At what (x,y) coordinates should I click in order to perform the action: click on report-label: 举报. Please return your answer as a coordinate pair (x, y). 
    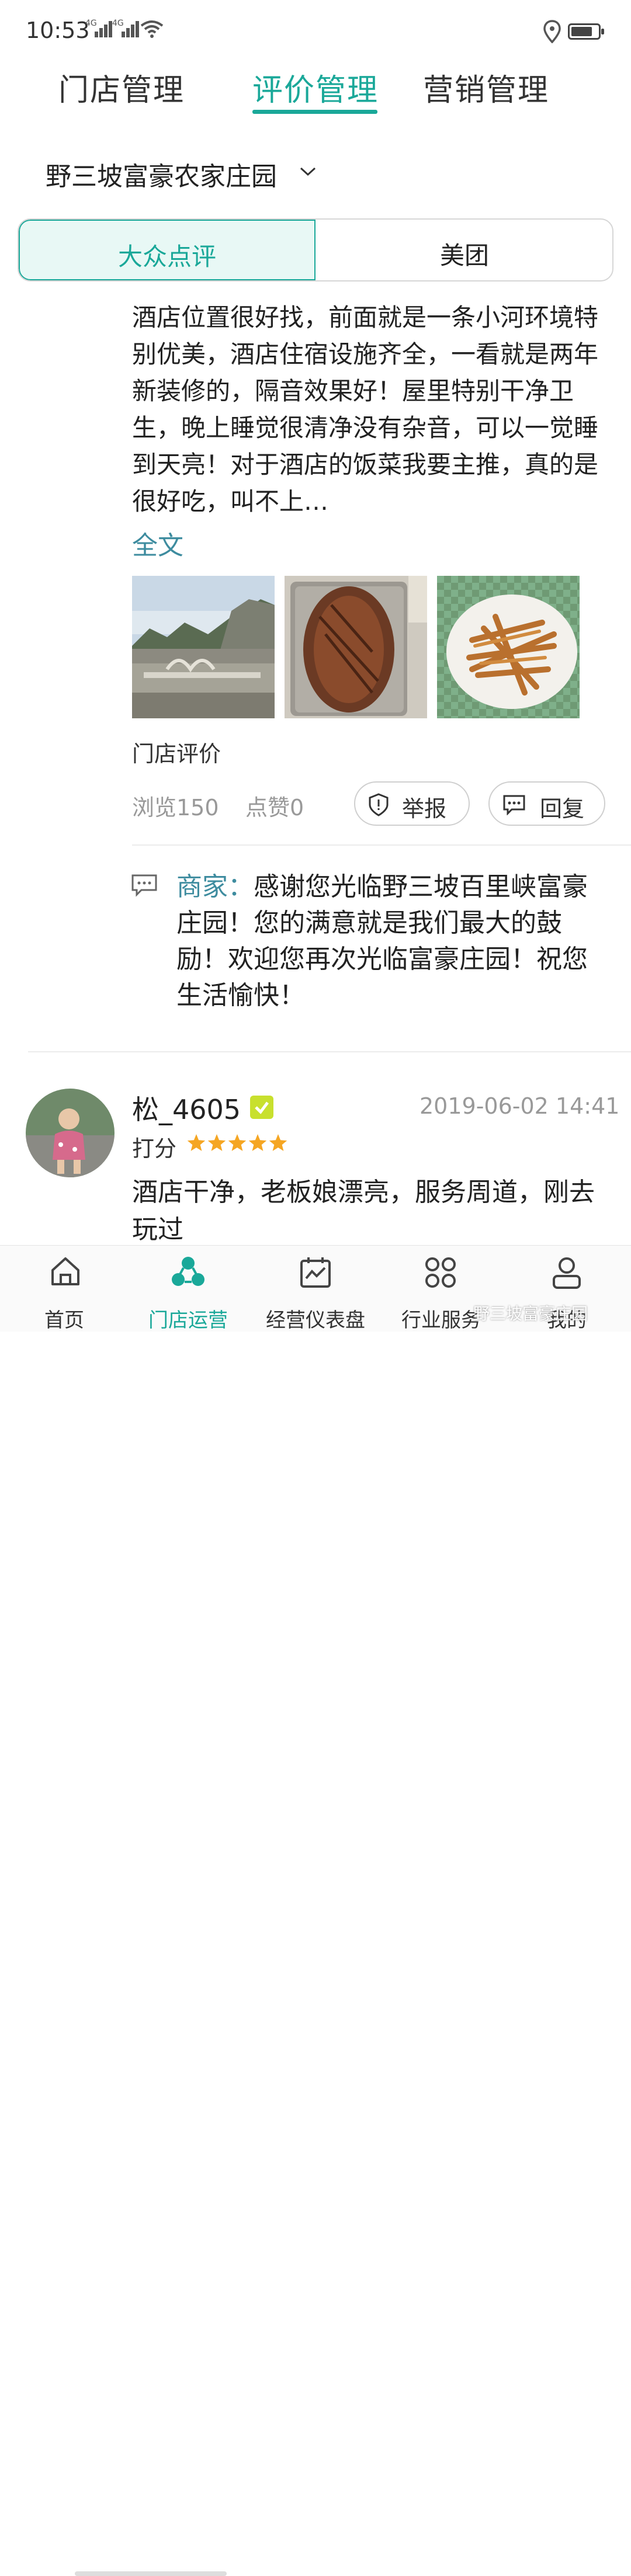
    Looking at the image, I should click on (424, 809).